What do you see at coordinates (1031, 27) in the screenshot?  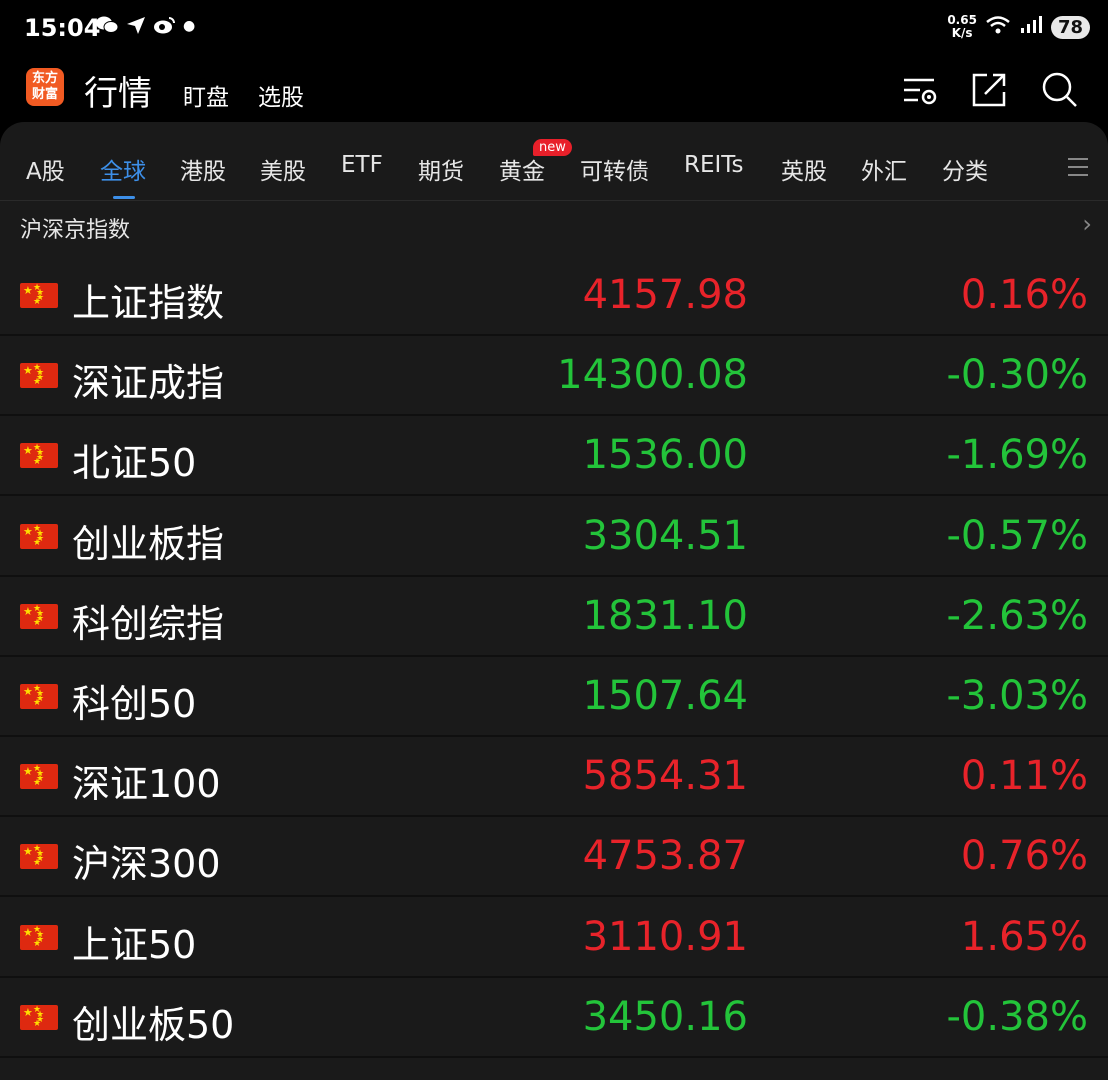 I see `signal-icon` at bounding box center [1031, 27].